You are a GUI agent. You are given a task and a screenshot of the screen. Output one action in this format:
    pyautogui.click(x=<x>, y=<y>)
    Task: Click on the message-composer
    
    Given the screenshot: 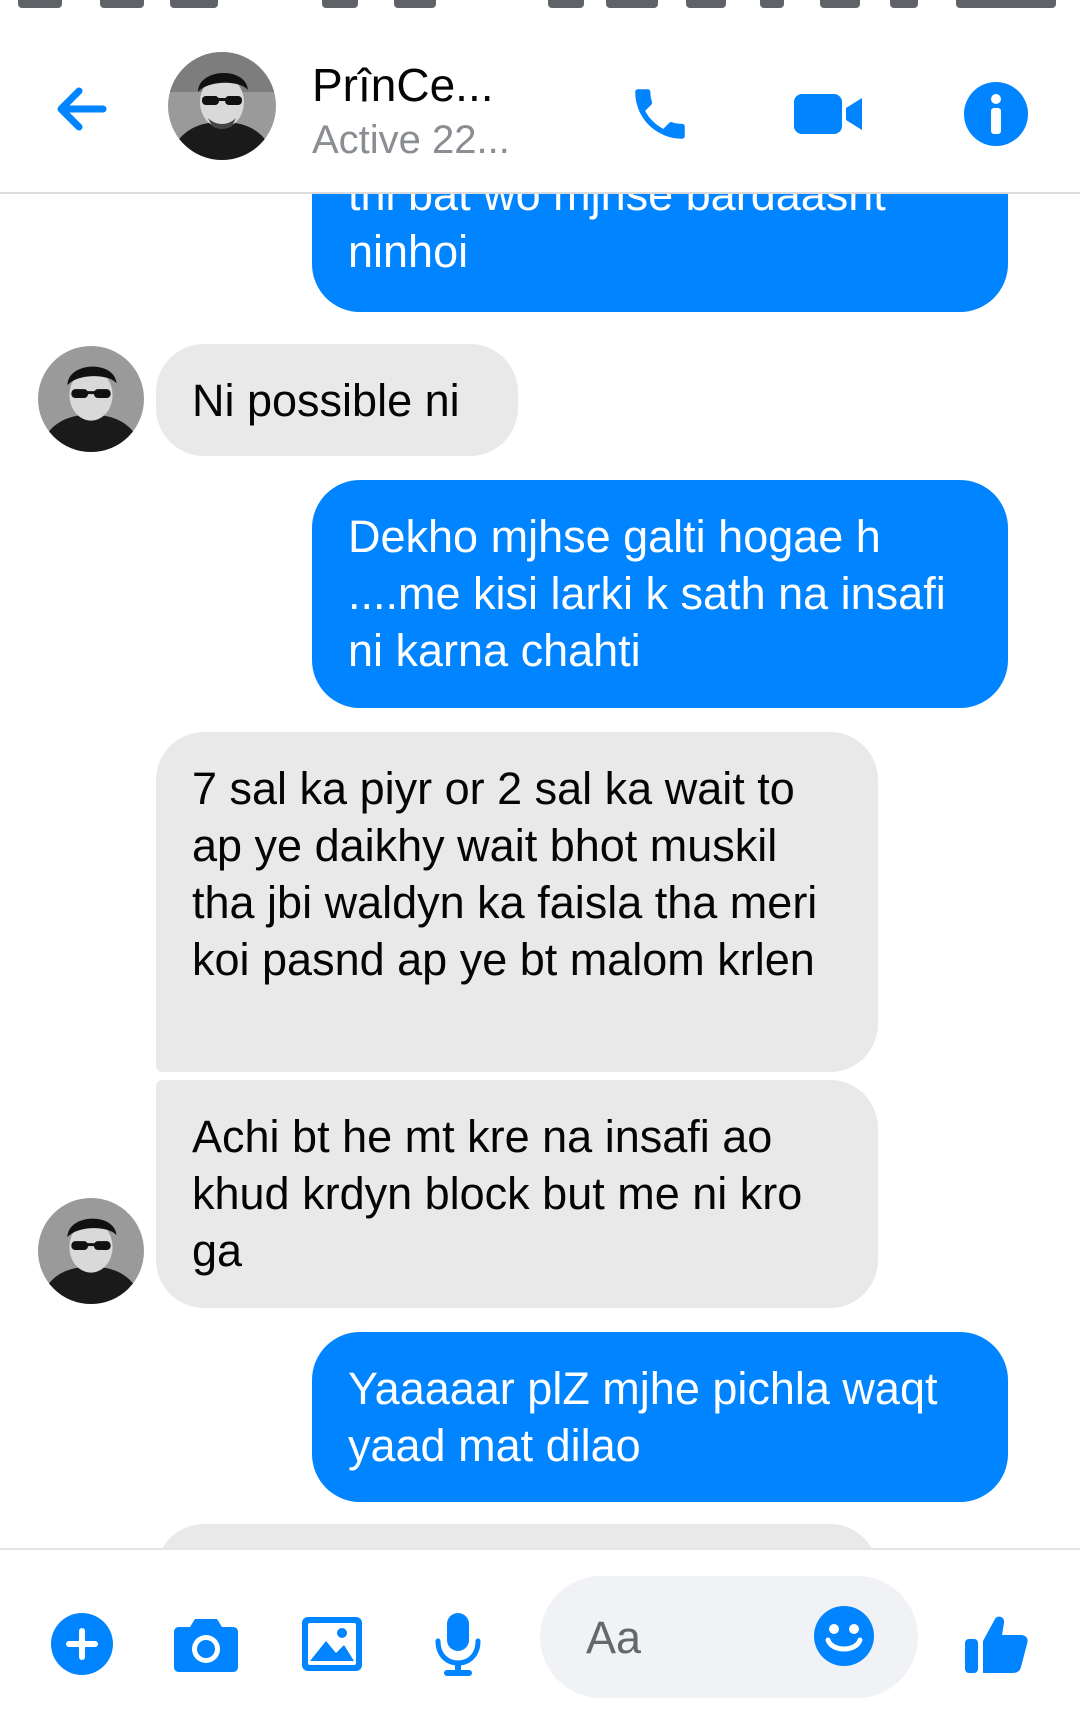 What is the action you would take?
    pyautogui.click(x=540, y=1638)
    